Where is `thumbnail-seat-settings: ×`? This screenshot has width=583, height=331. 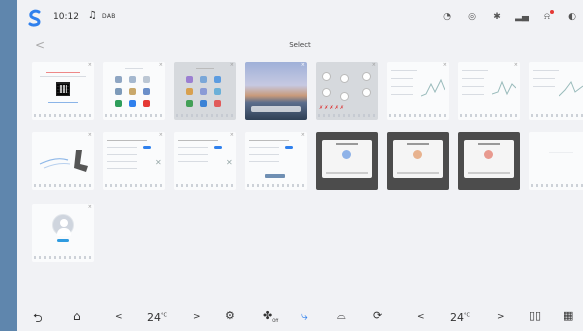 thumbnail-seat-settings: × is located at coordinates (63, 161).